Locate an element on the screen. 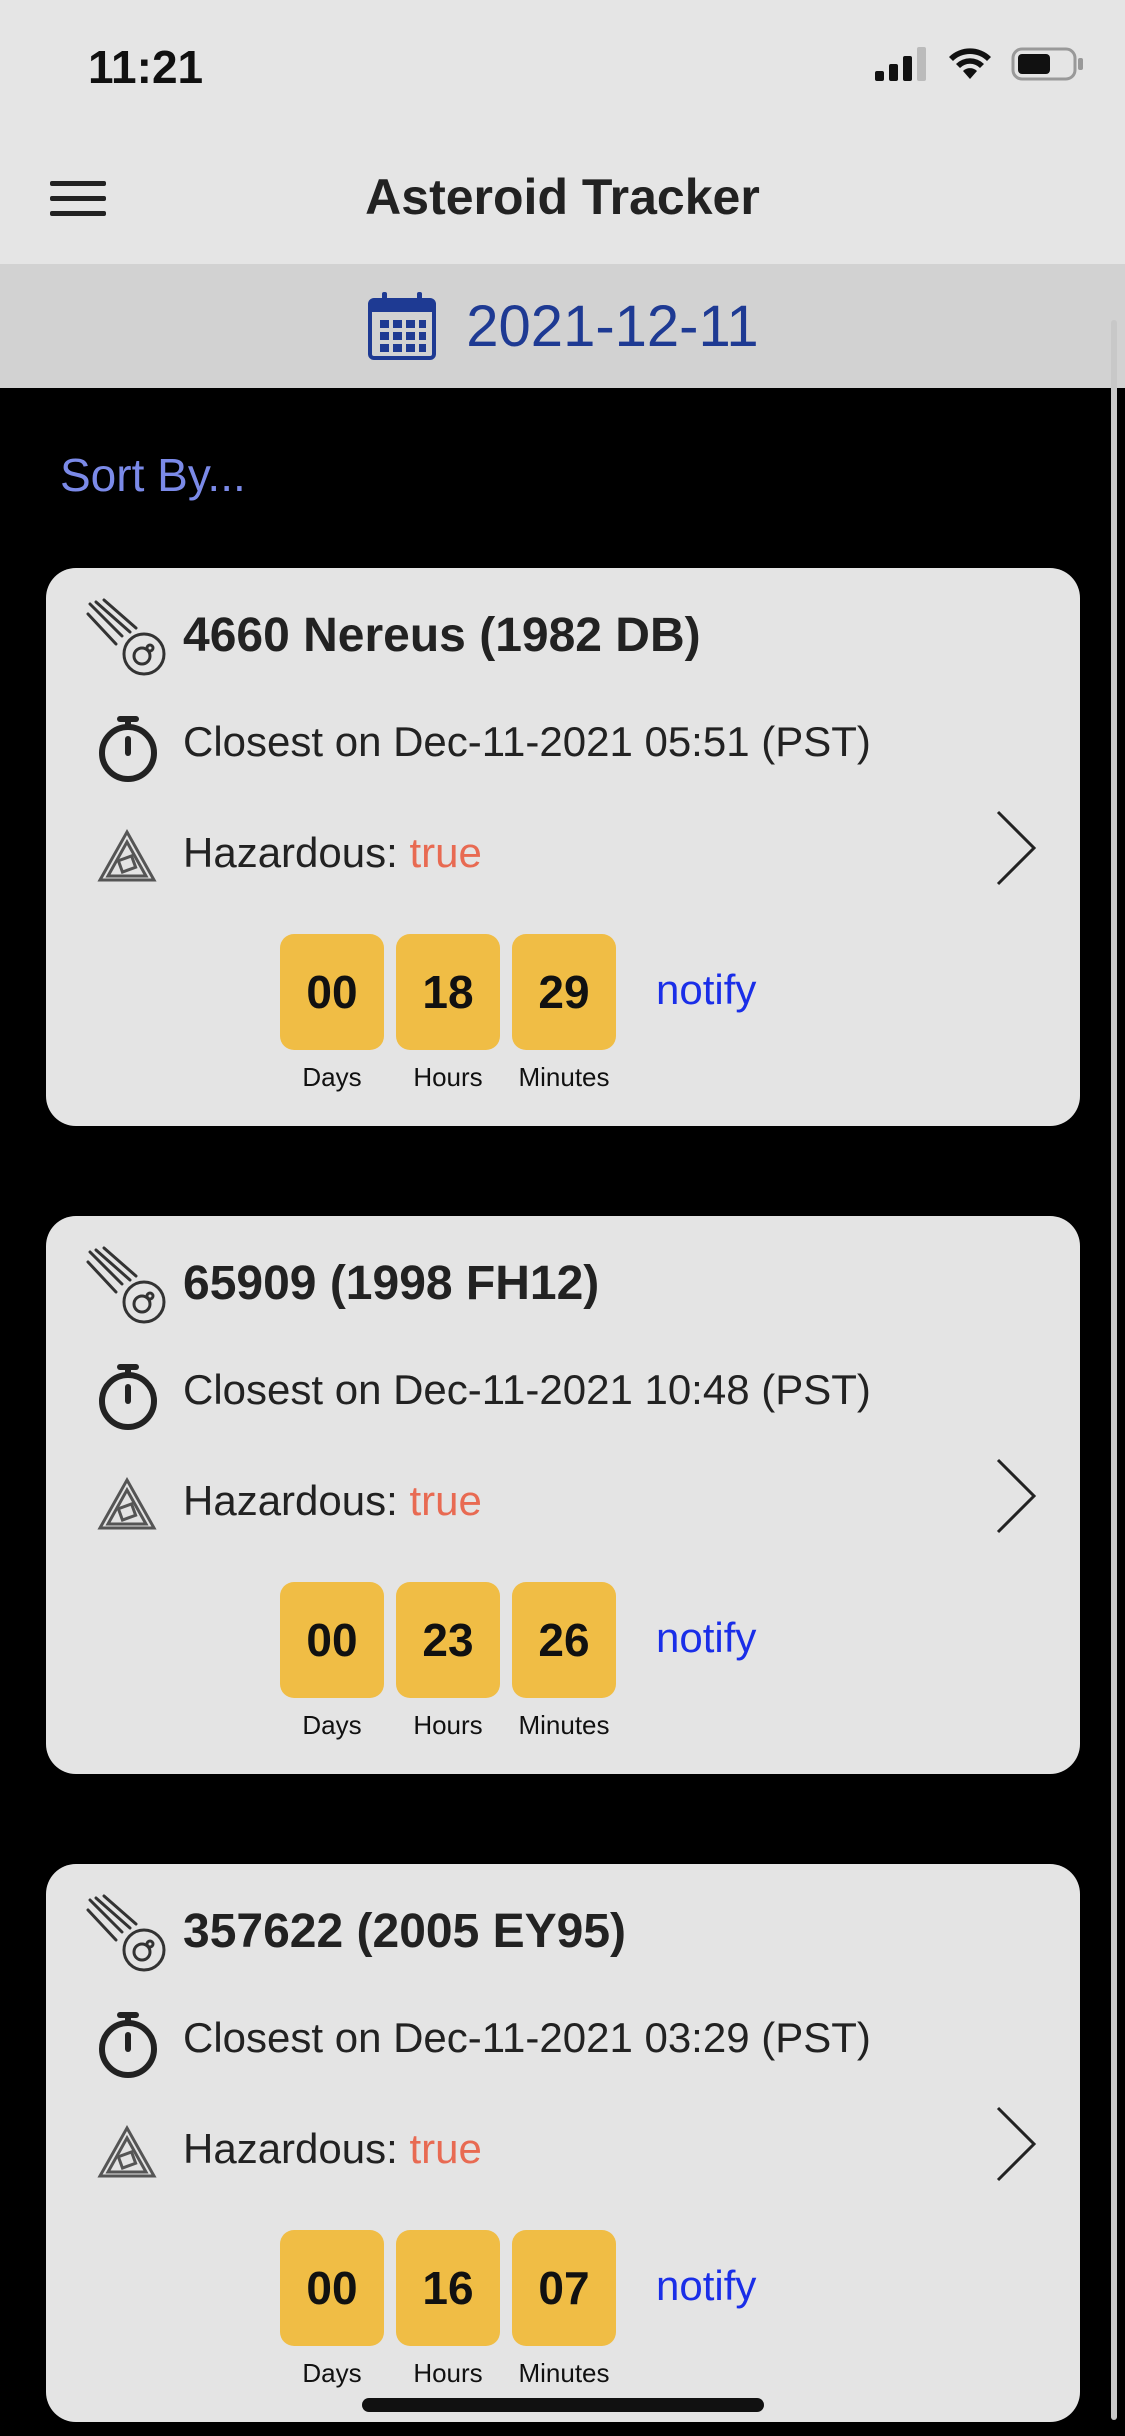 Image resolution: width=1125 pixels, height=2436 pixels. closest-approach: Closest on Dec-11-2021 03:29 (PST) is located at coordinates (527, 2037).